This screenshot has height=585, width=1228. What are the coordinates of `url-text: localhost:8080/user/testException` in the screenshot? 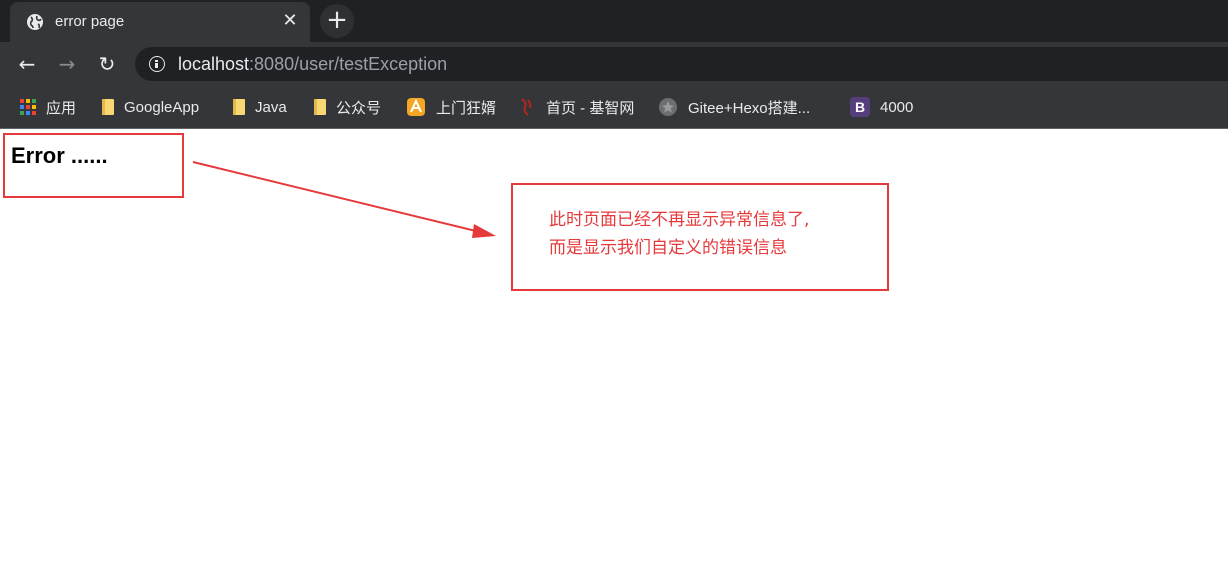 It's located at (312, 64).